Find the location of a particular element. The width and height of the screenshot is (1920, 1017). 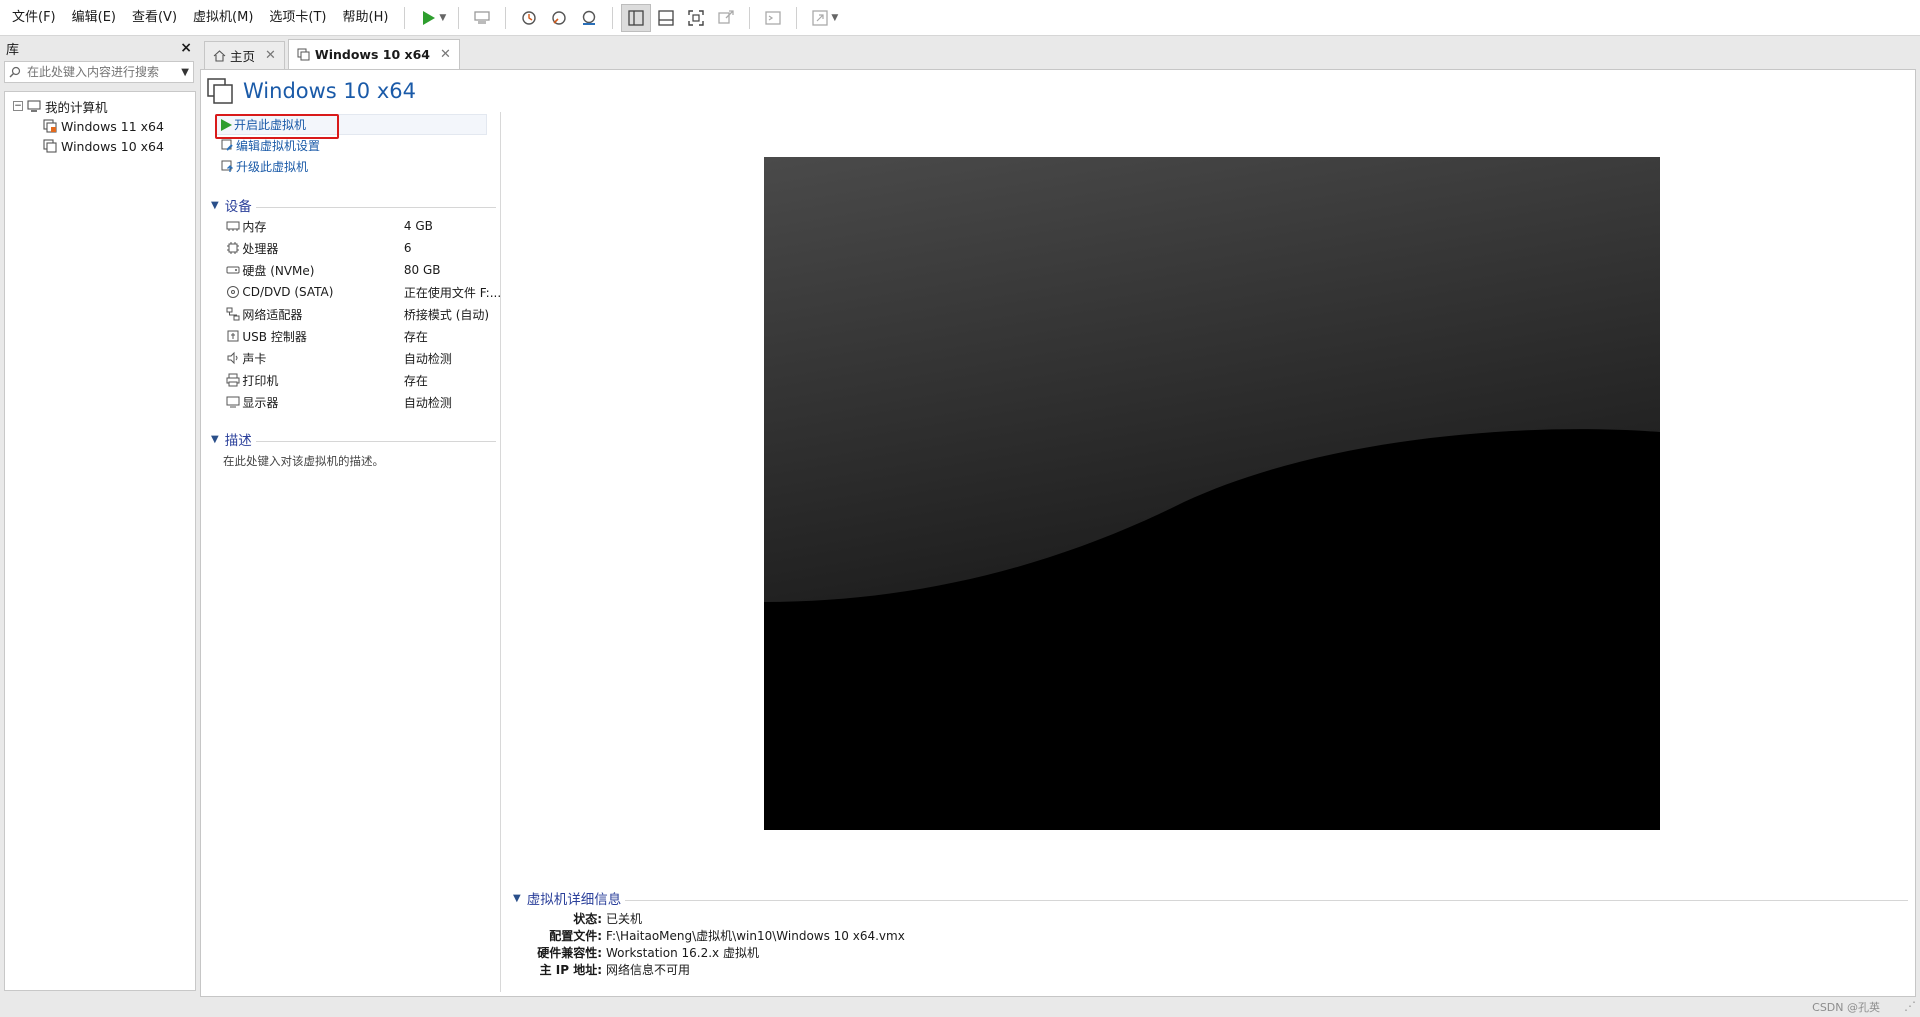

device-value: 自动检测 is located at coordinates (427, 402).